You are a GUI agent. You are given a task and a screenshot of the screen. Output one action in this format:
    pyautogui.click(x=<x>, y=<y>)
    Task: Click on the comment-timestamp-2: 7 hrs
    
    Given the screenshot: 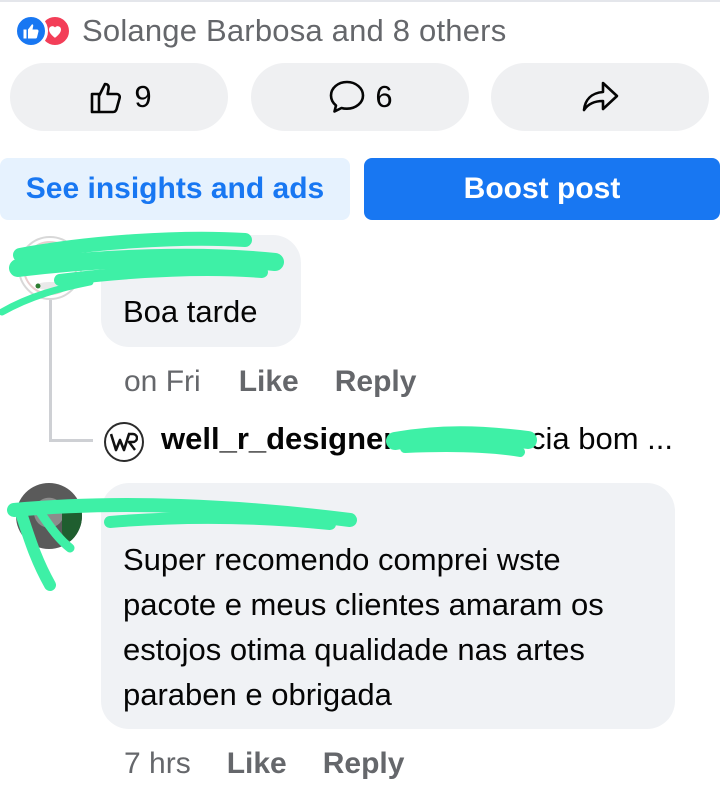 What is the action you would take?
    pyautogui.click(x=157, y=764)
    